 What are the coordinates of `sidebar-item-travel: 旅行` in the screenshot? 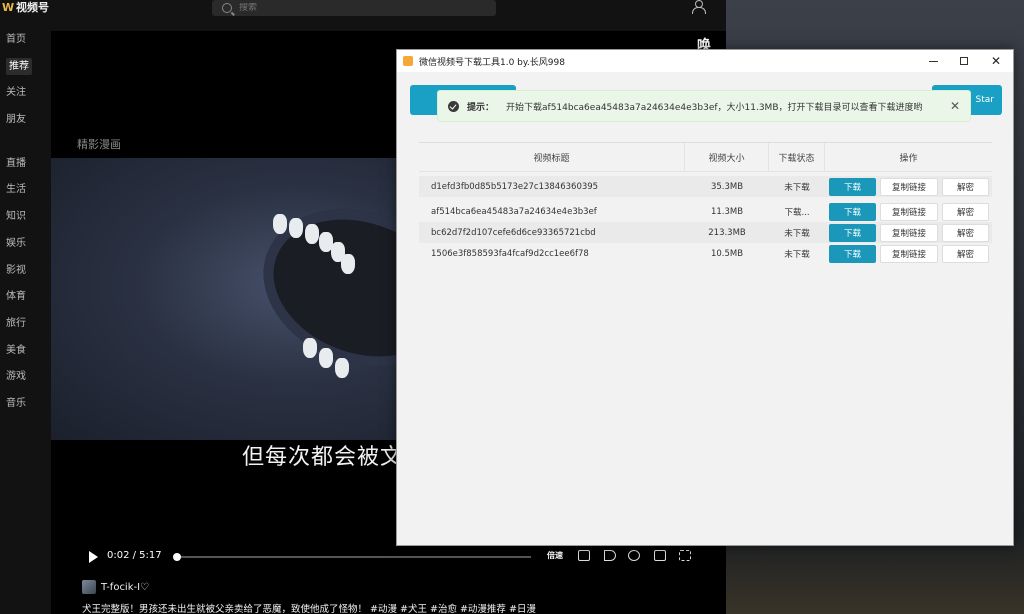 It's located at (20, 327).